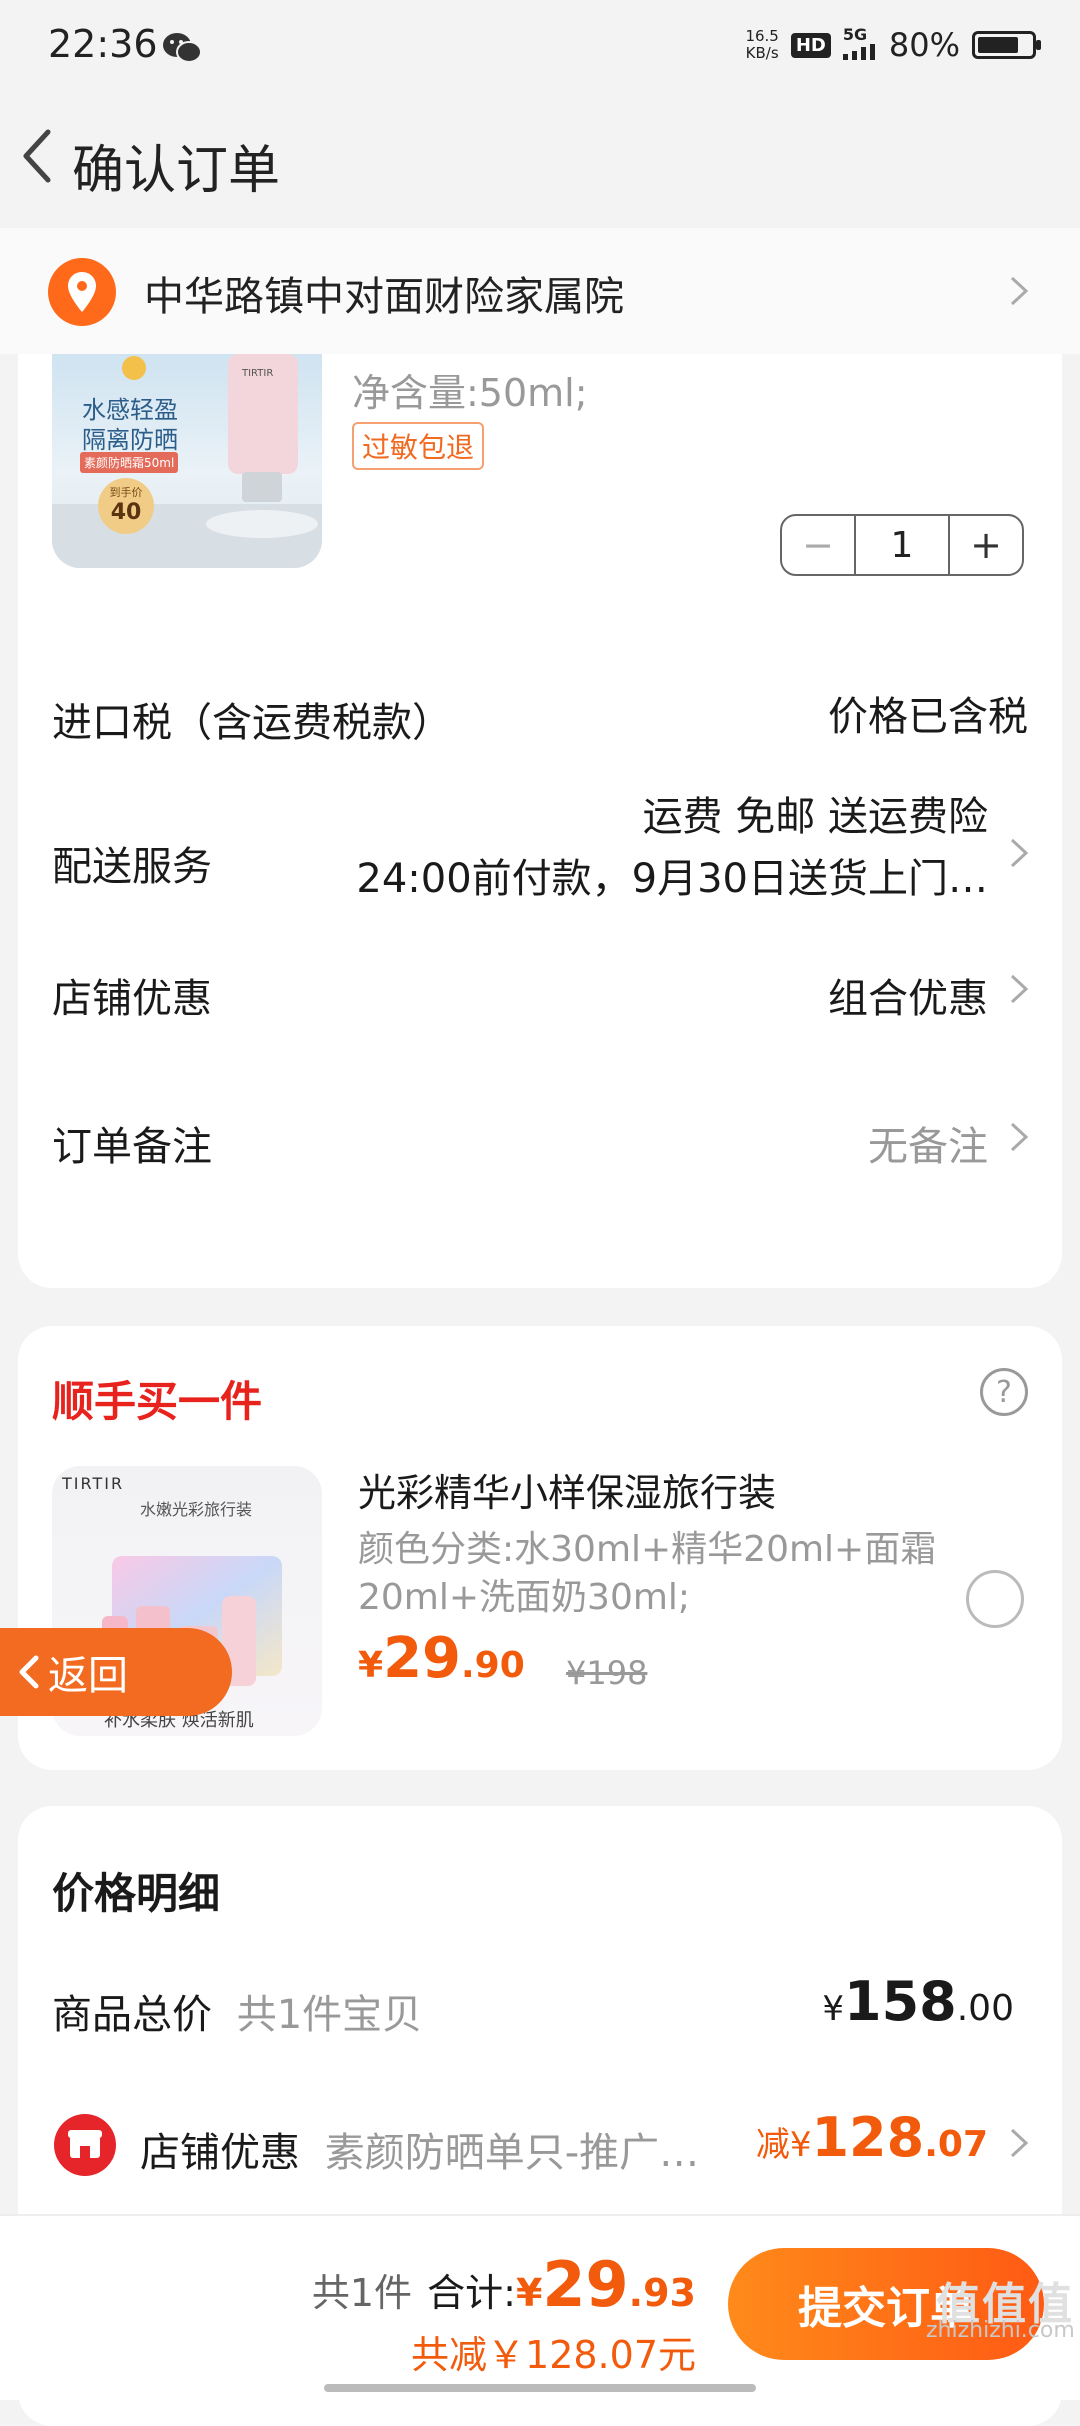  I want to click on shop-discount-amount: 减¥128.07, so click(872, 2137).